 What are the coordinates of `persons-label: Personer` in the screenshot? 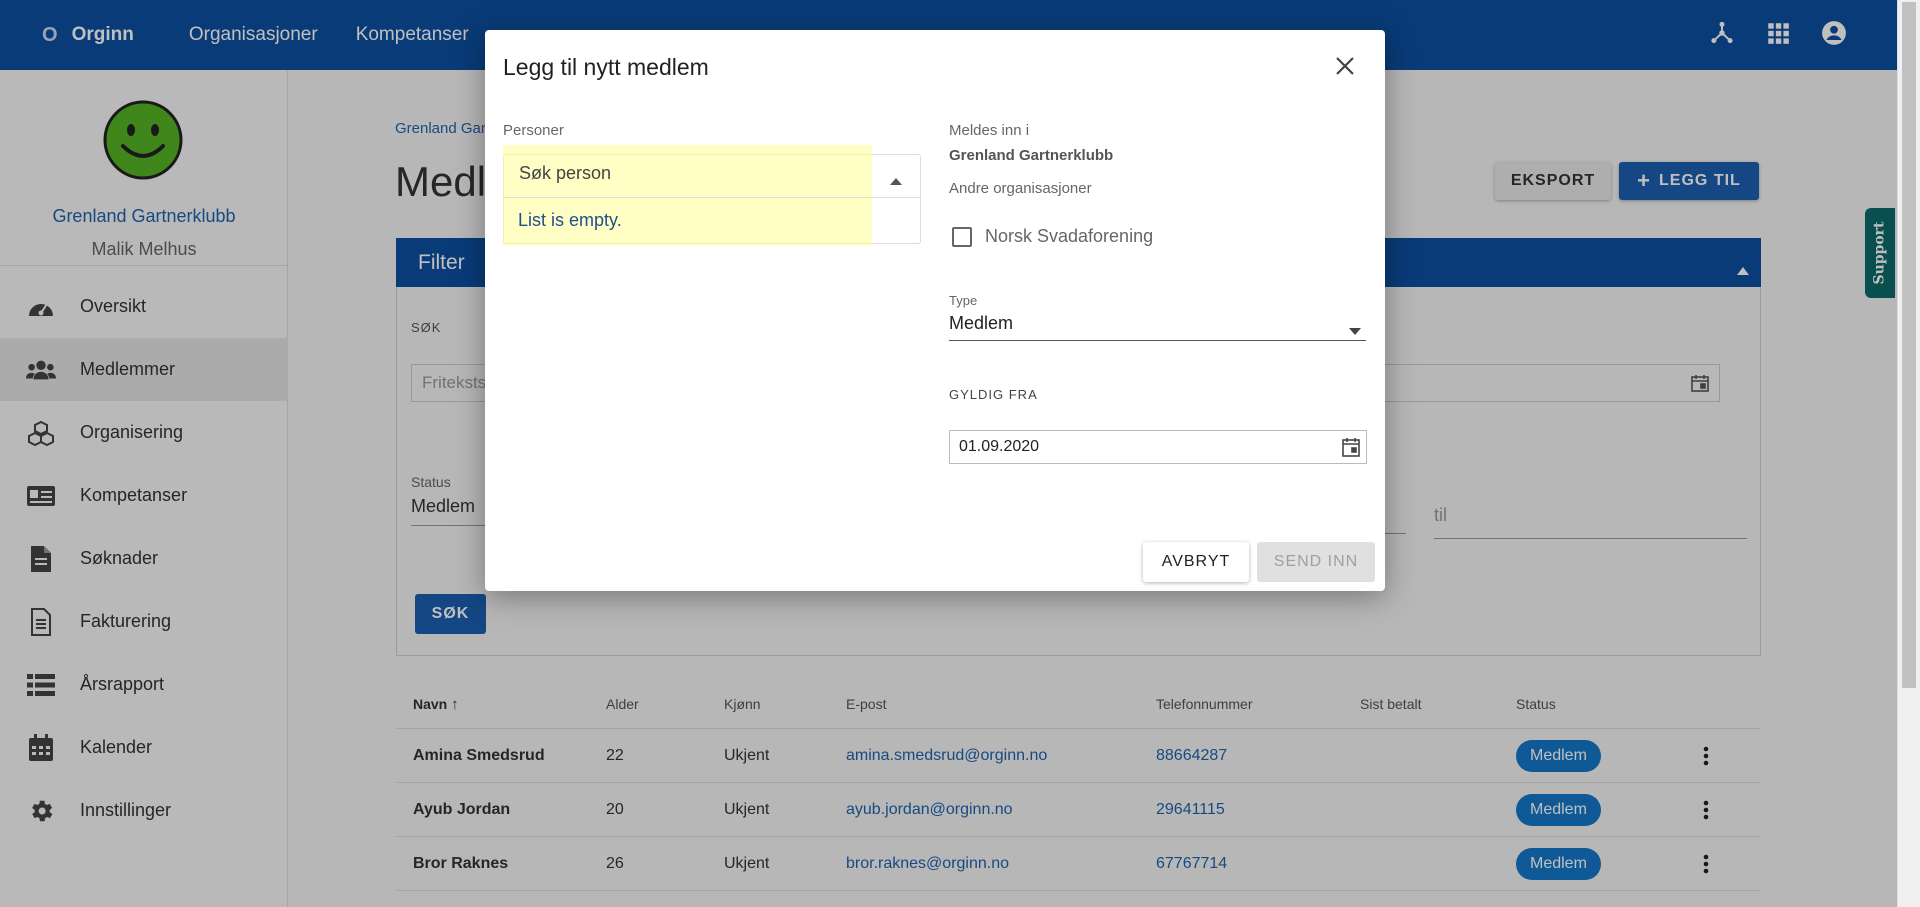 It's located at (533, 130).